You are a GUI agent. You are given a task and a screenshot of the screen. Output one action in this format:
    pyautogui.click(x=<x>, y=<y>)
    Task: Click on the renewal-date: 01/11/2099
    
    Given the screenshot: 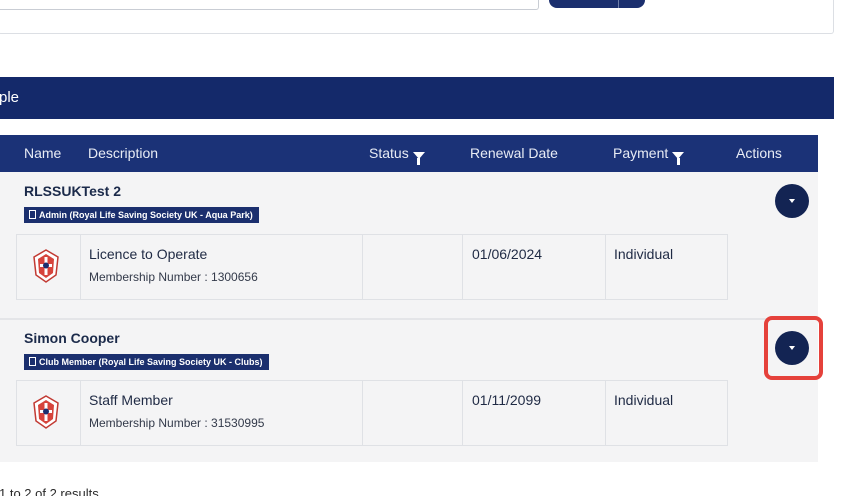 What is the action you would take?
    pyautogui.click(x=507, y=400)
    